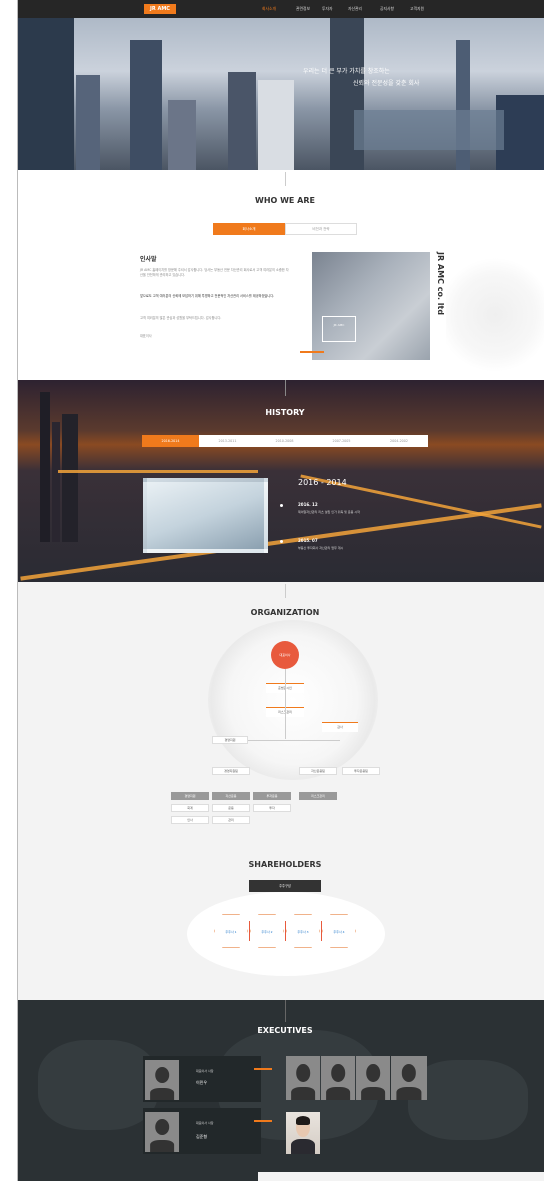 The image size is (544, 1181). What do you see at coordinates (227, 441) in the screenshot?
I see `history-tab-2: 2013-2011` at bounding box center [227, 441].